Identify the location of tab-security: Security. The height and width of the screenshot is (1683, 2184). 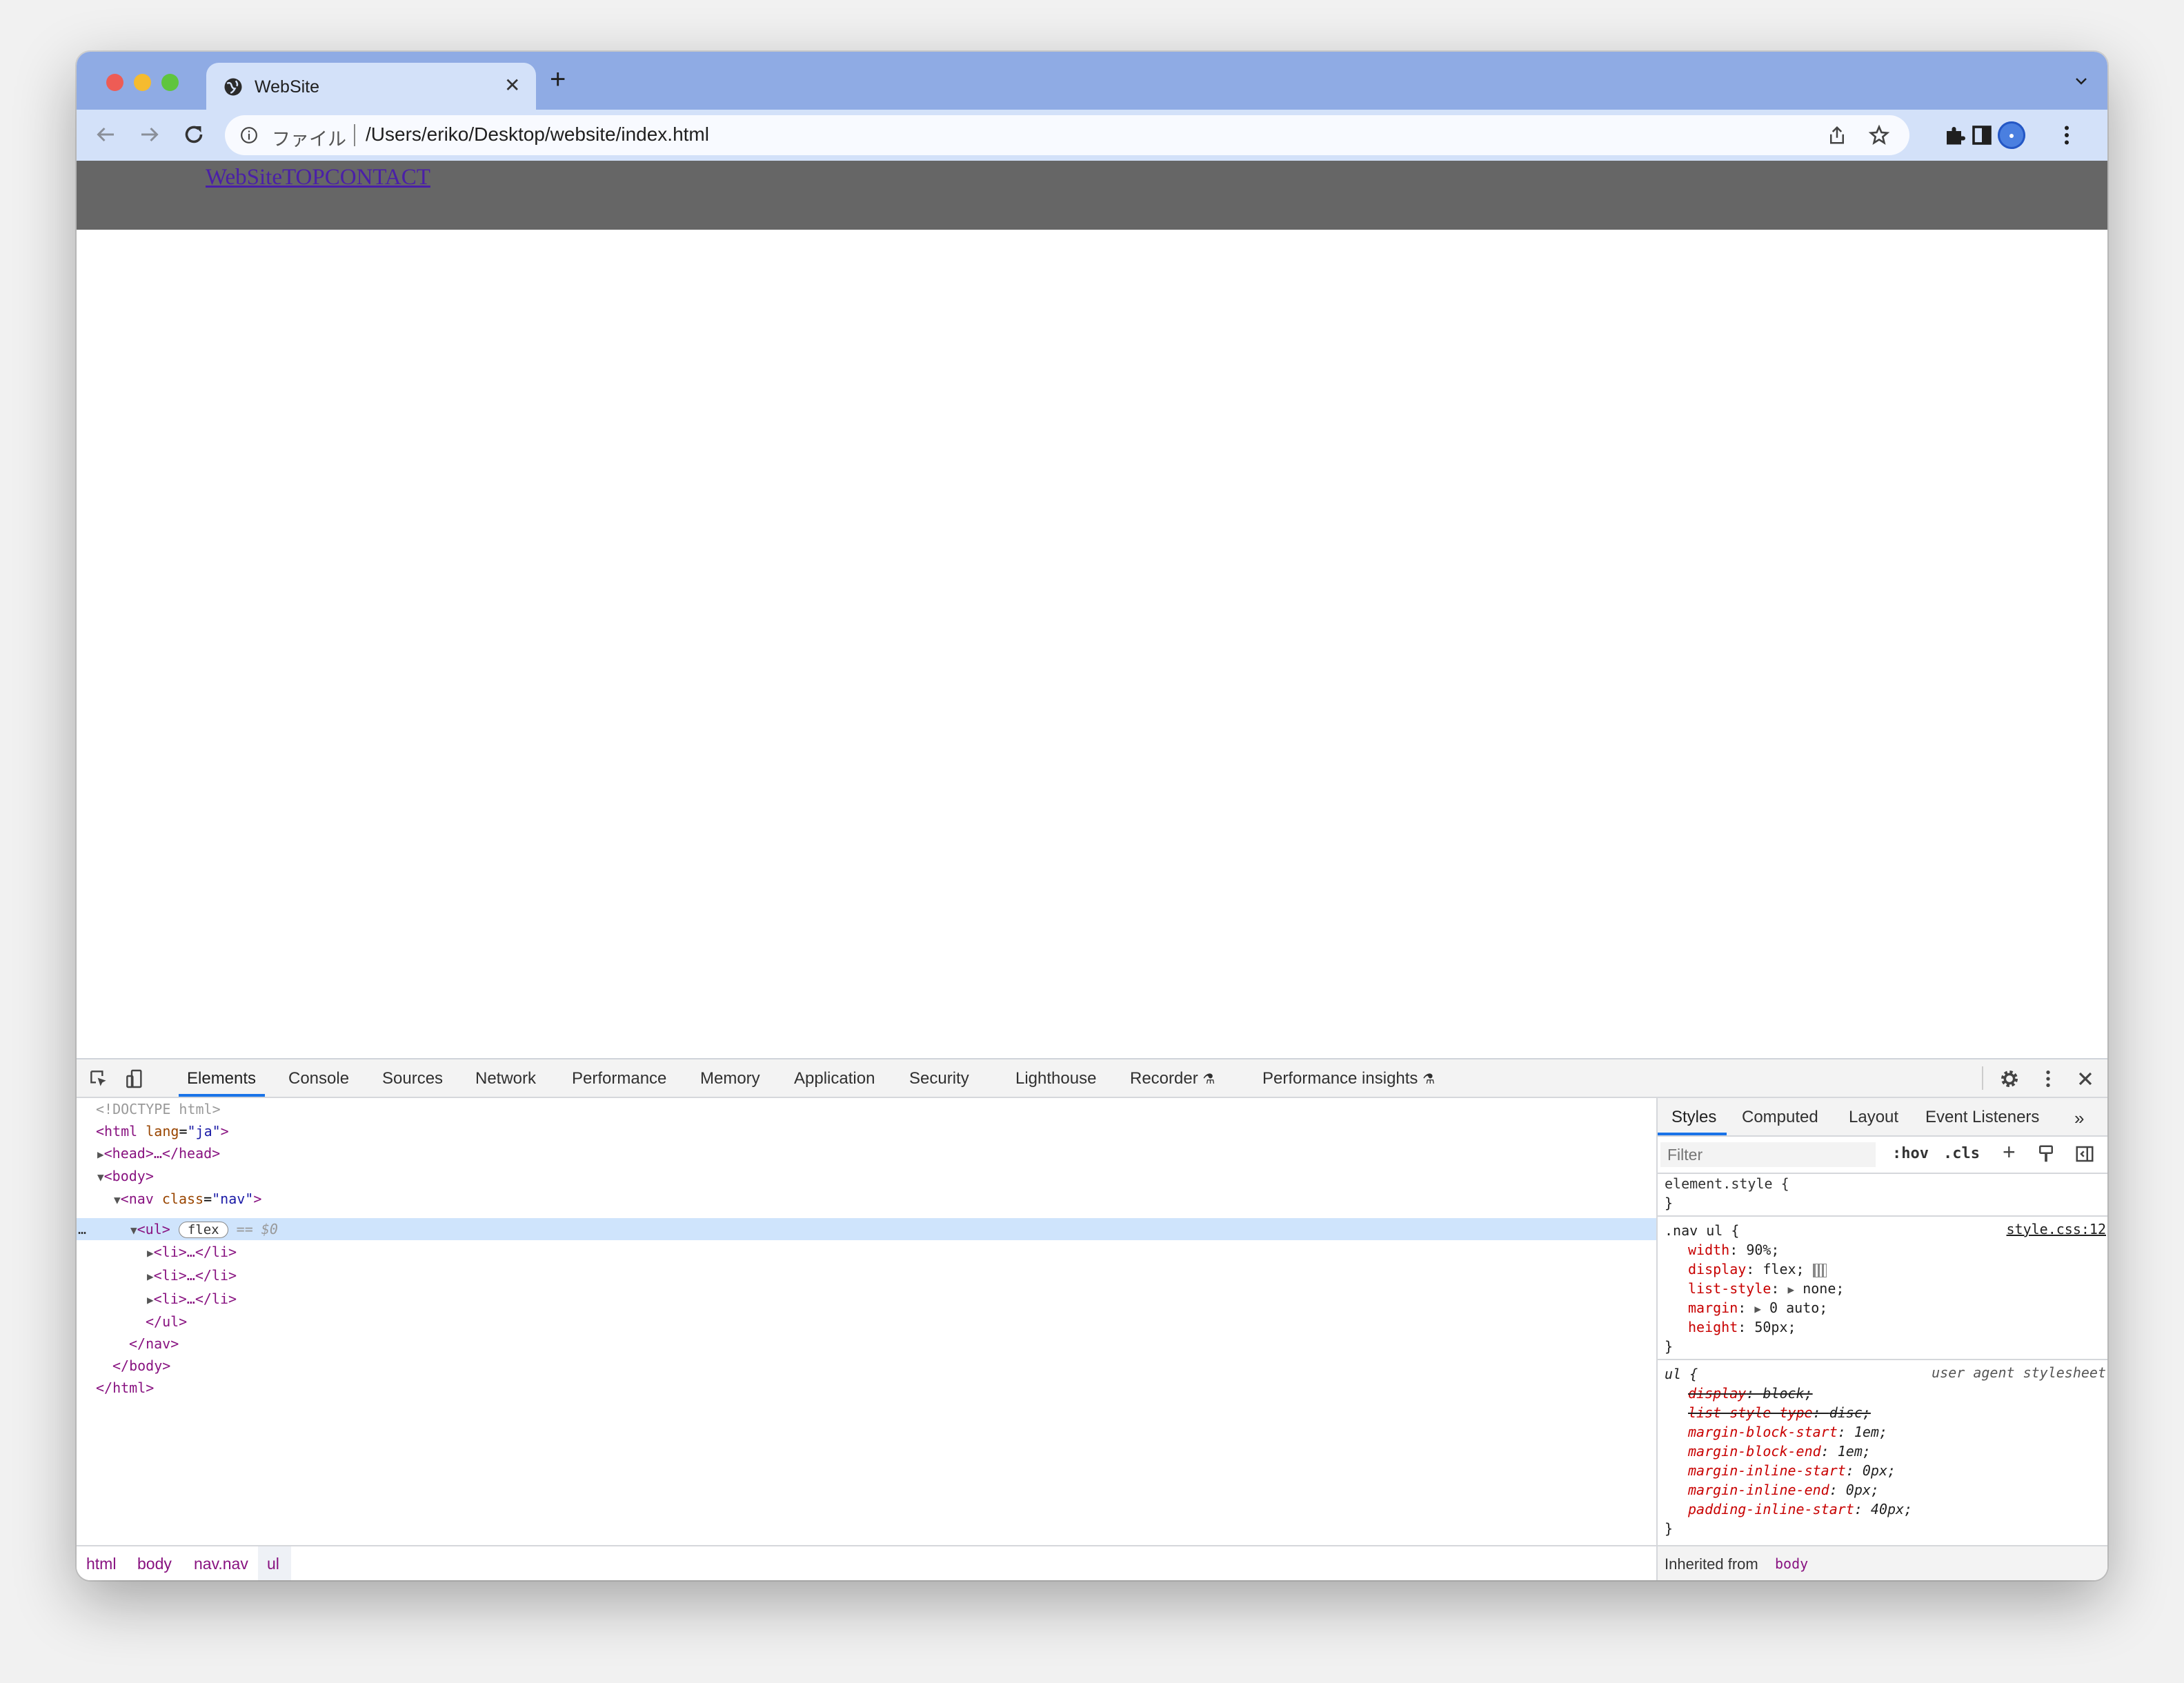
(939, 1078).